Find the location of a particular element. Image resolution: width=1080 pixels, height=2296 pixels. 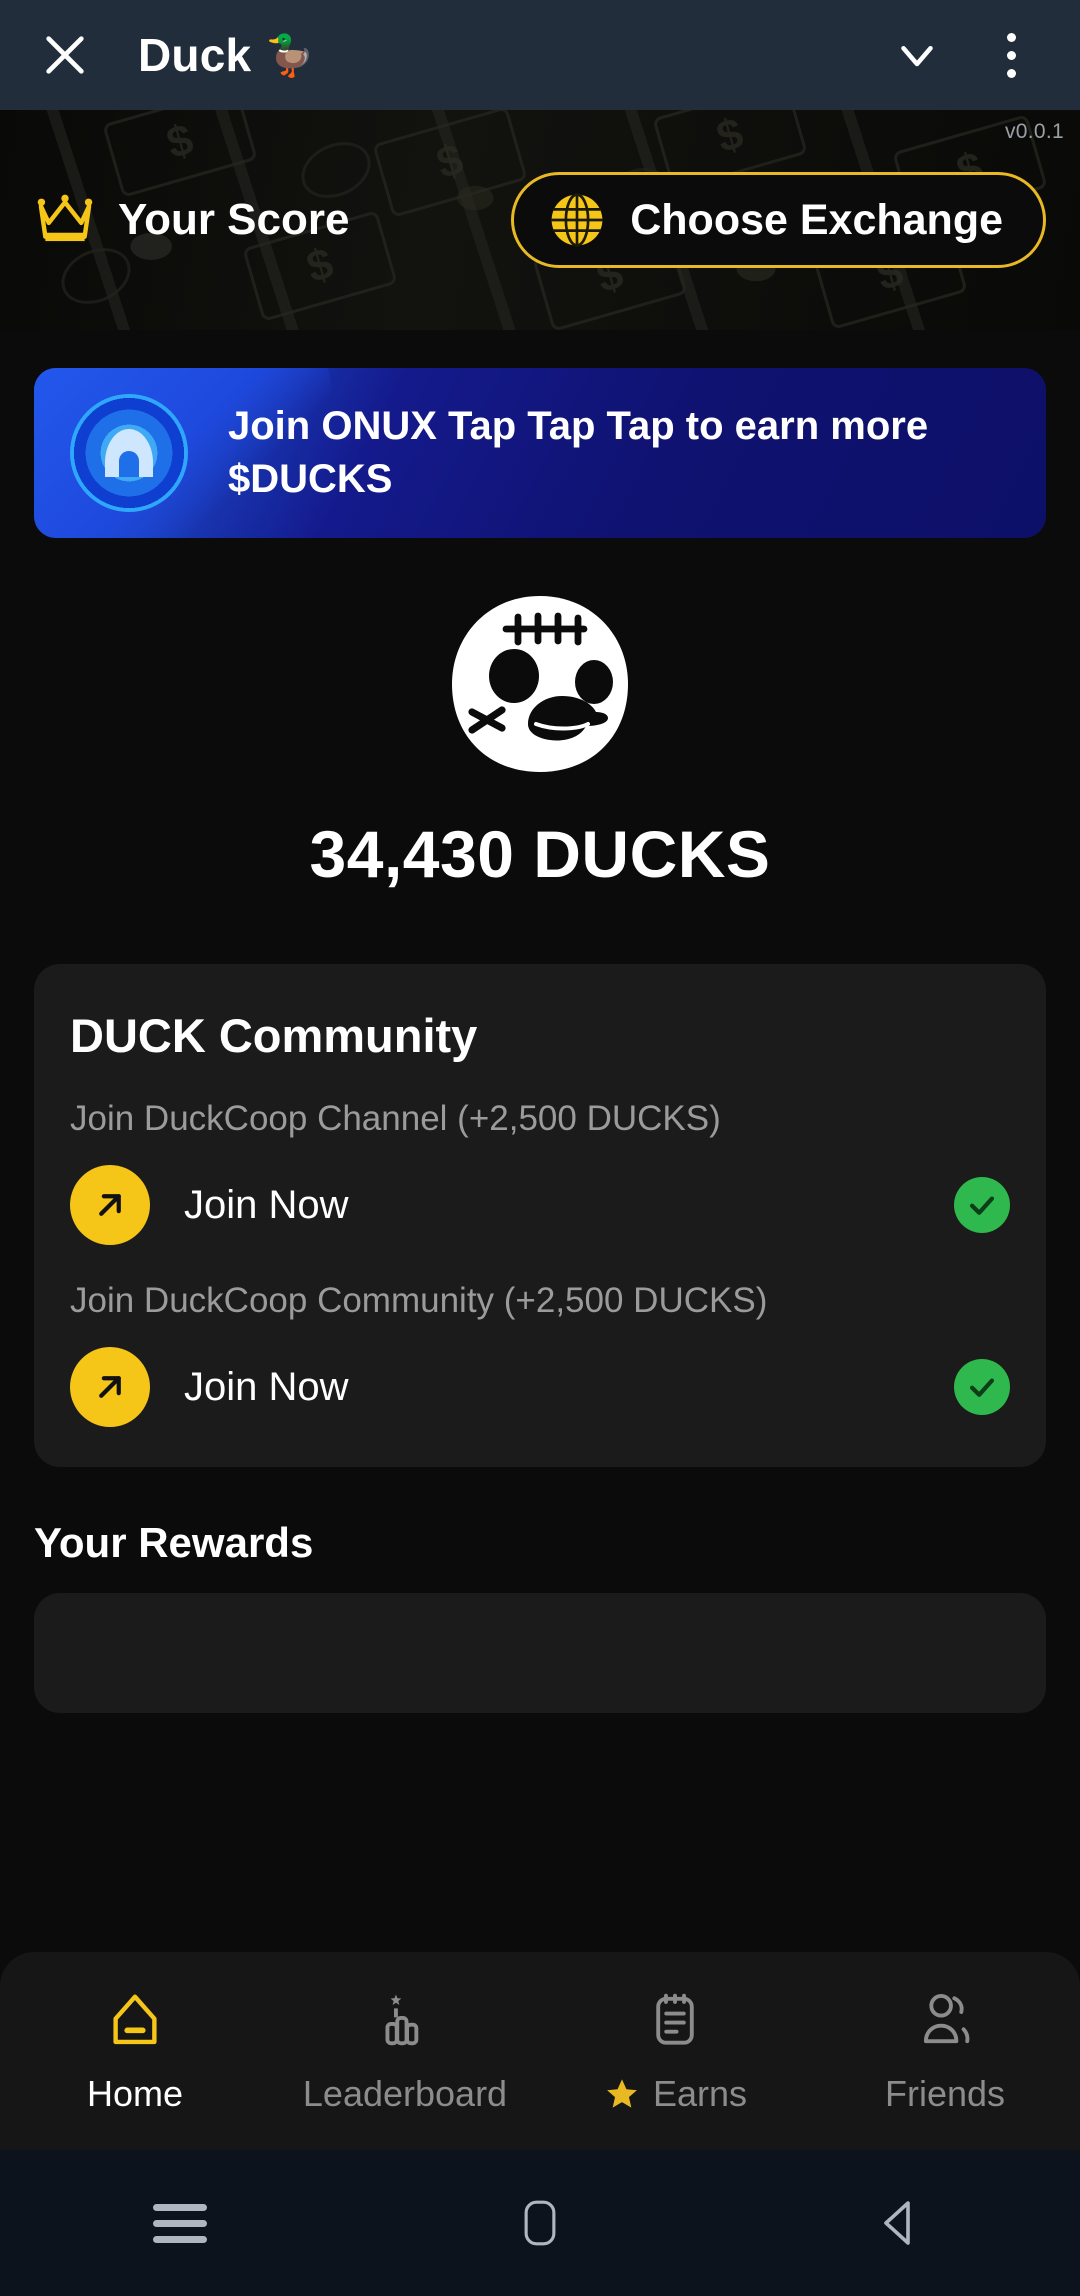

home-icon is located at coordinates (135, 2019).